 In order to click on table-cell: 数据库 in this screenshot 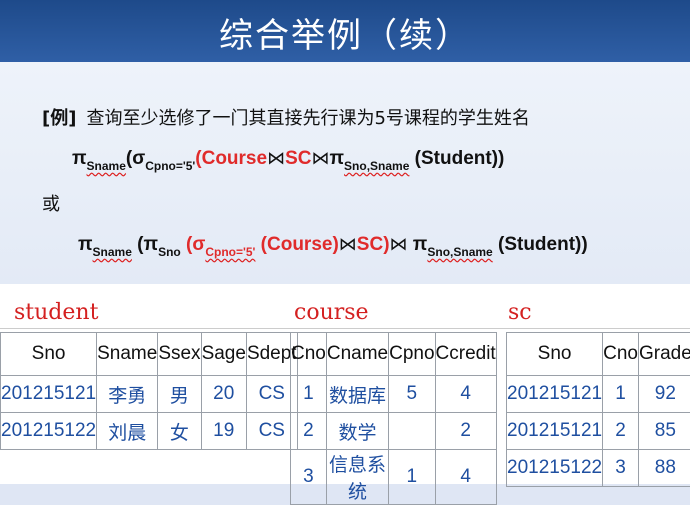, I will do `click(357, 394)`.